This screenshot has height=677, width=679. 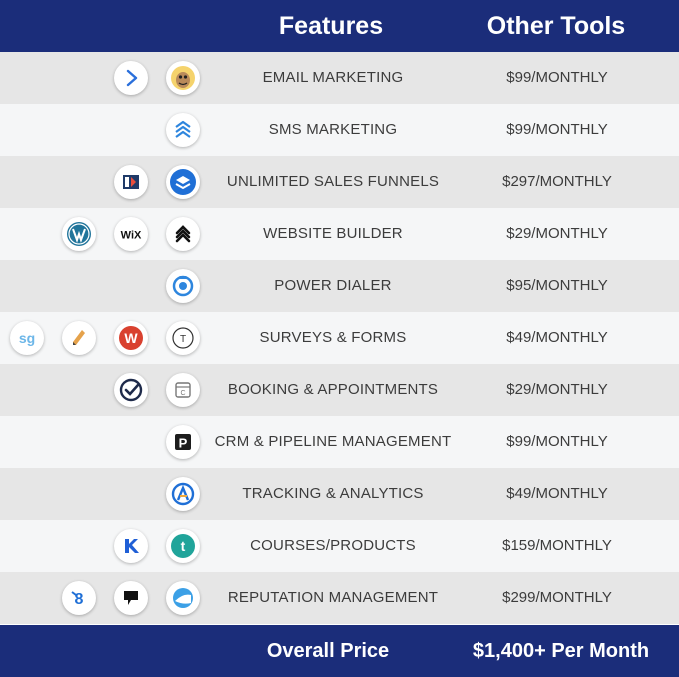 I want to click on svg-text: WiX, so click(x=131, y=236).